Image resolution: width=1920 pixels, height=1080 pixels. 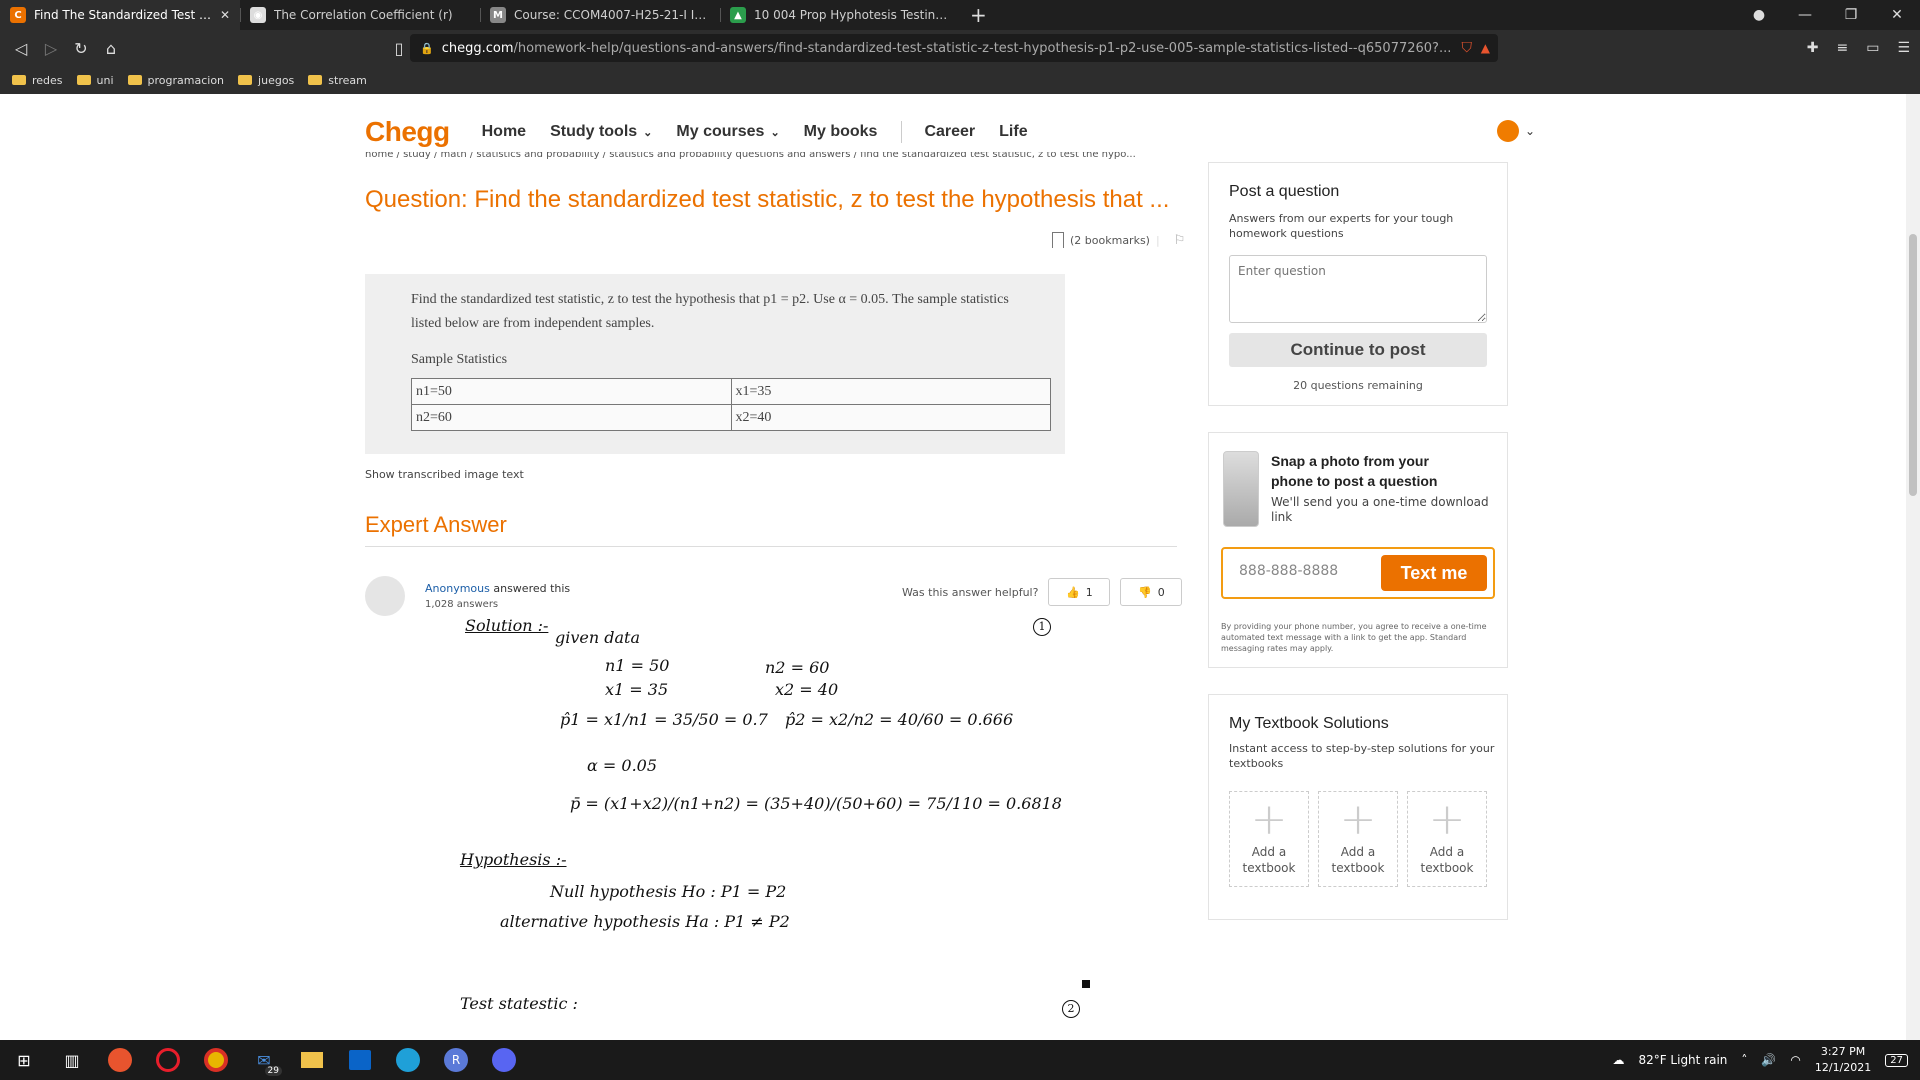 I want to click on expert-answer-heading: Expert Answer, so click(x=436, y=524).